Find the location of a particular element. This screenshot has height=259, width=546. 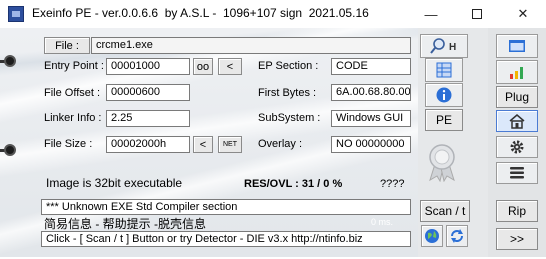

maximize-button is located at coordinates (477, 14).